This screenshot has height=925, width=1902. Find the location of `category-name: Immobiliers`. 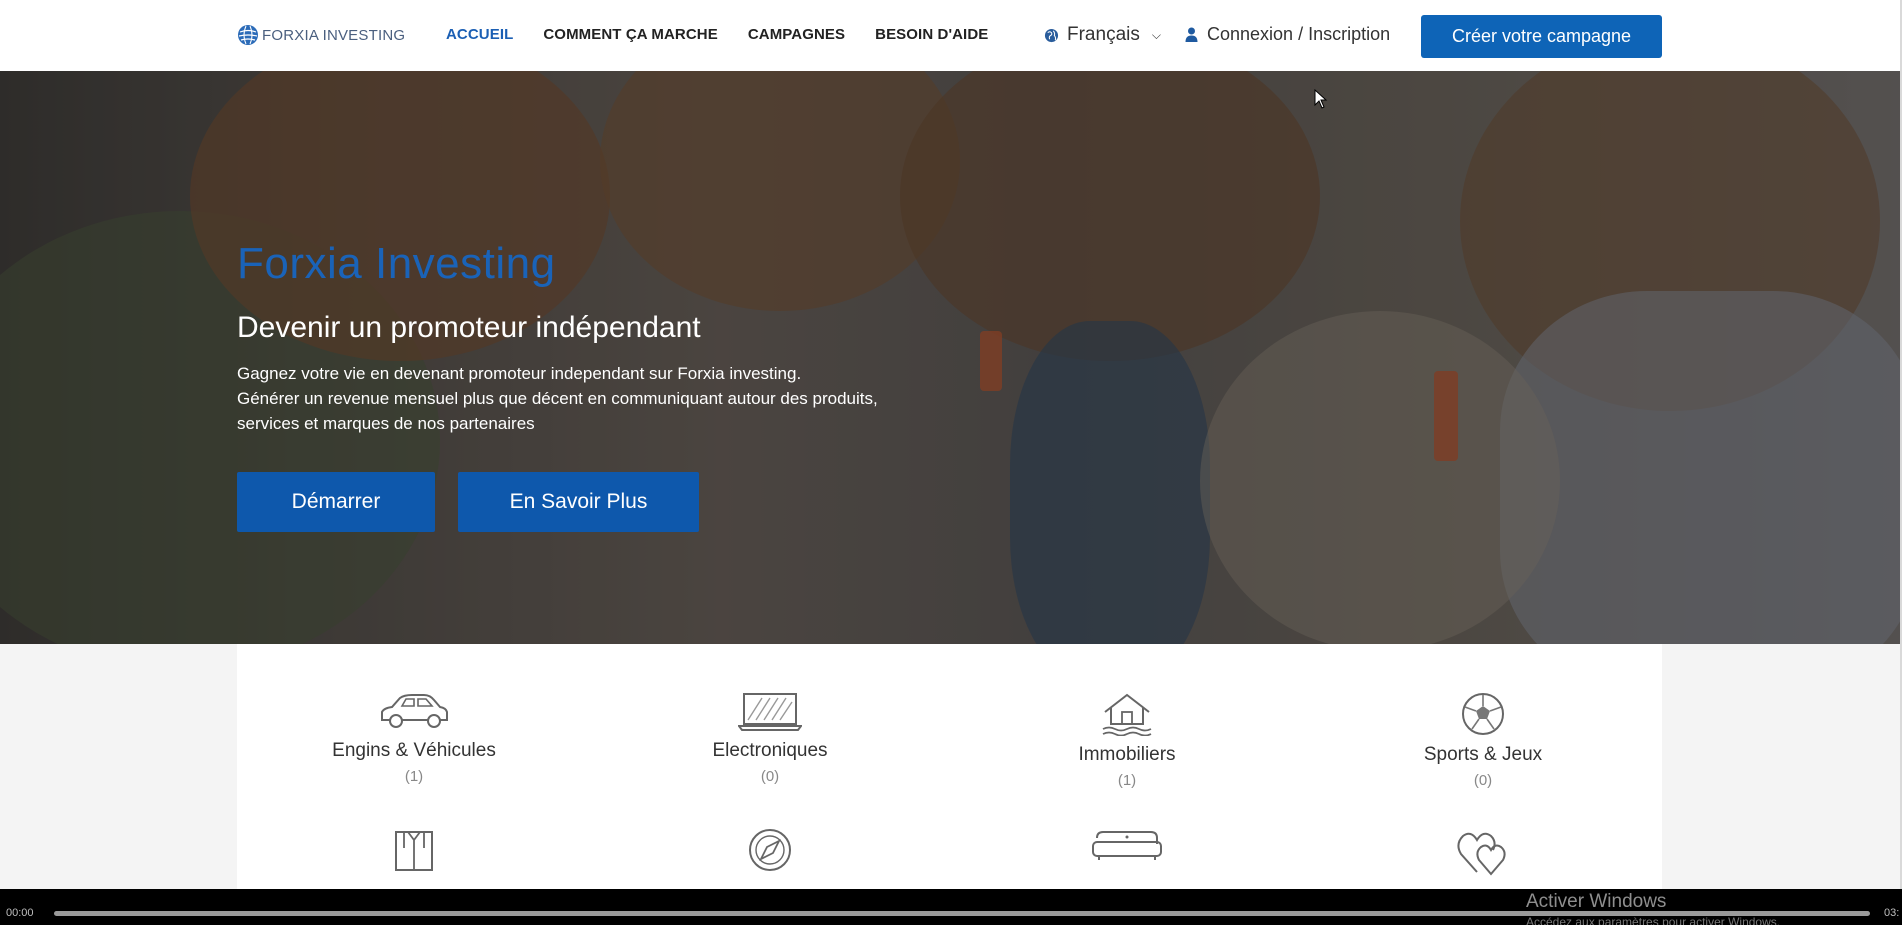

category-name: Immobiliers is located at coordinates (1127, 754).